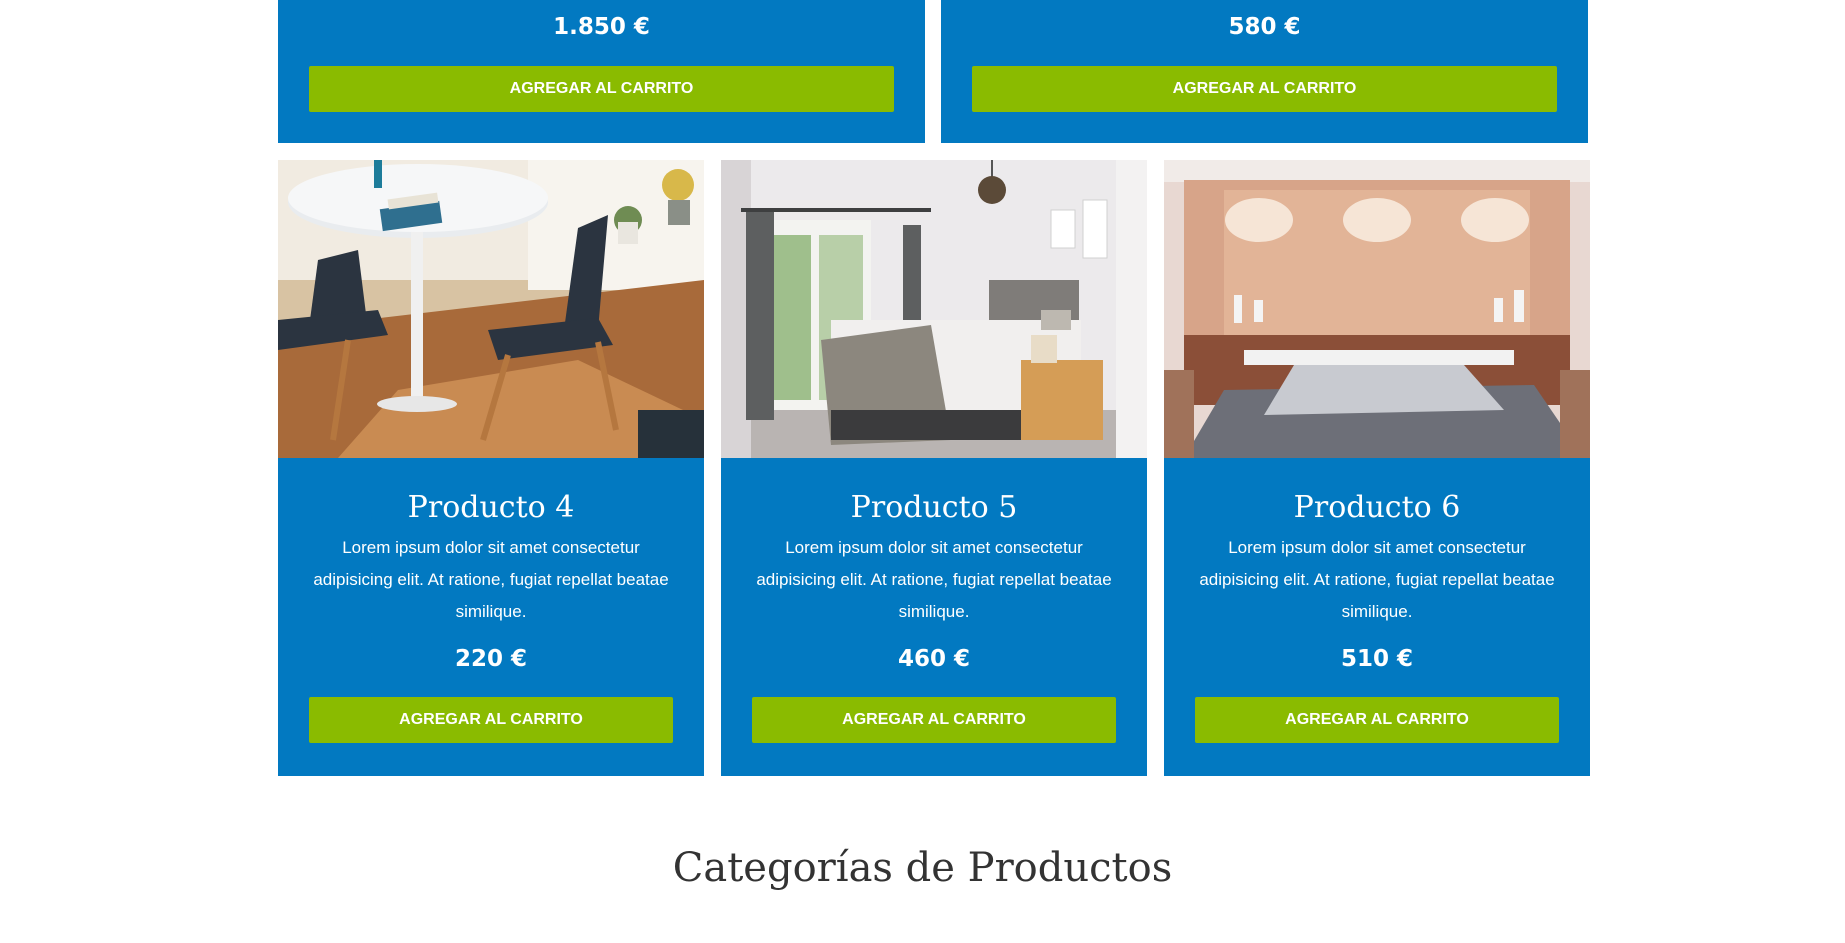 The height and width of the screenshot is (943, 1845). Describe the element at coordinates (1377, 507) in the screenshot. I see `product-name: Producto 6` at that location.